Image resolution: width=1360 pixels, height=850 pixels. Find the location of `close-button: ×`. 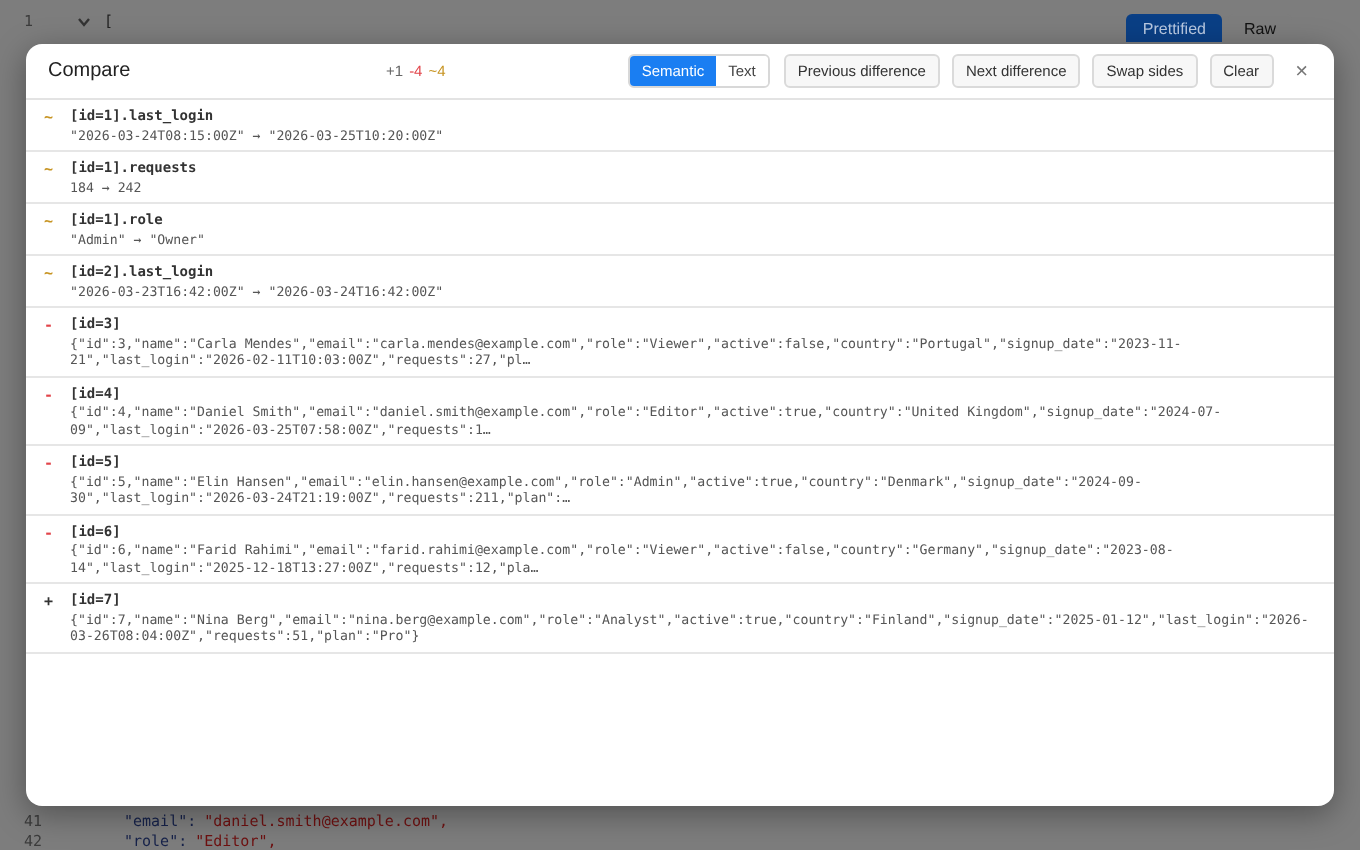

close-button: × is located at coordinates (1301, 71).